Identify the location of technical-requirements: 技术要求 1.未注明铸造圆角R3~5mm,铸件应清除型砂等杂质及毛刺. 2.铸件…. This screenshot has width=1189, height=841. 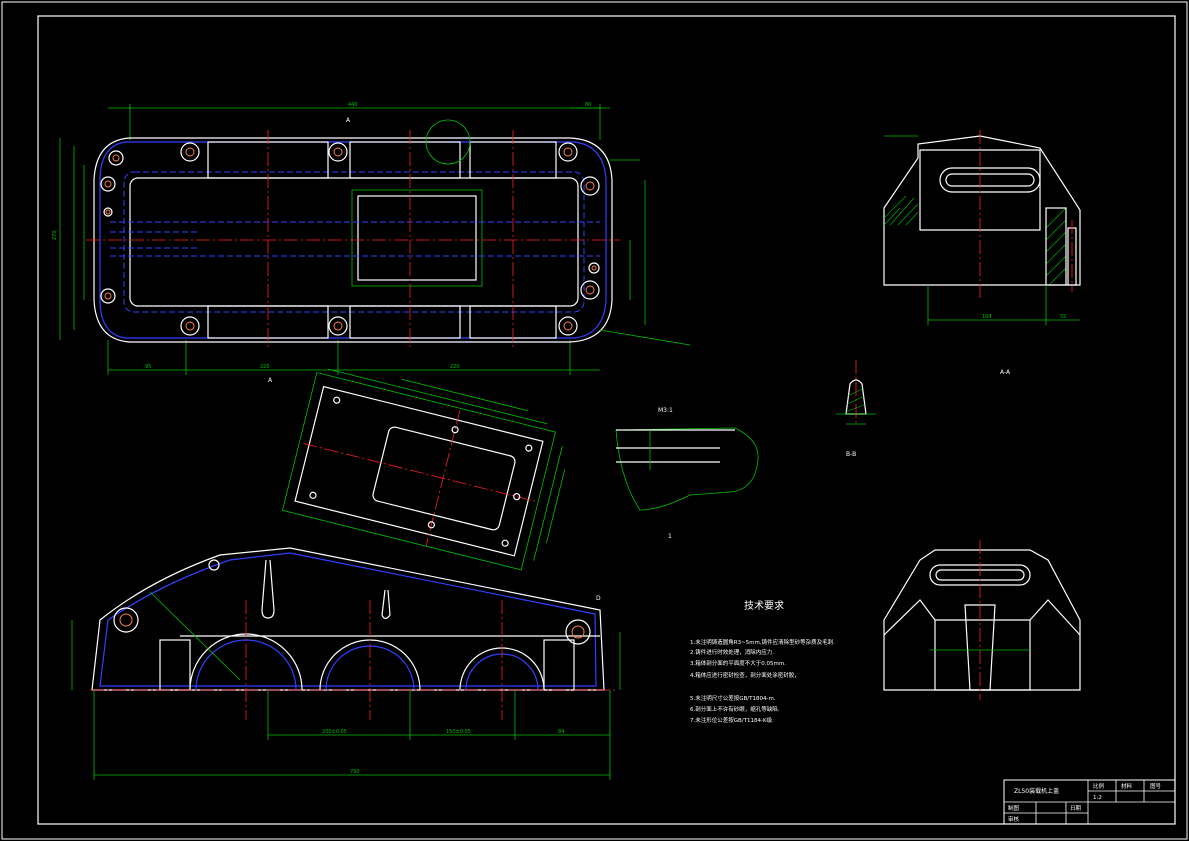
(762, 661).